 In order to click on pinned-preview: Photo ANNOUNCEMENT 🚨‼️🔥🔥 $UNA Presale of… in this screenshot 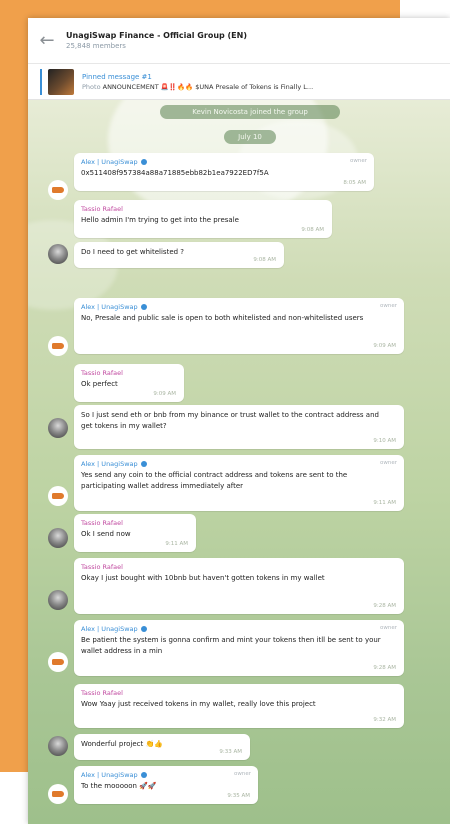, I will do `click(197, 87)`.